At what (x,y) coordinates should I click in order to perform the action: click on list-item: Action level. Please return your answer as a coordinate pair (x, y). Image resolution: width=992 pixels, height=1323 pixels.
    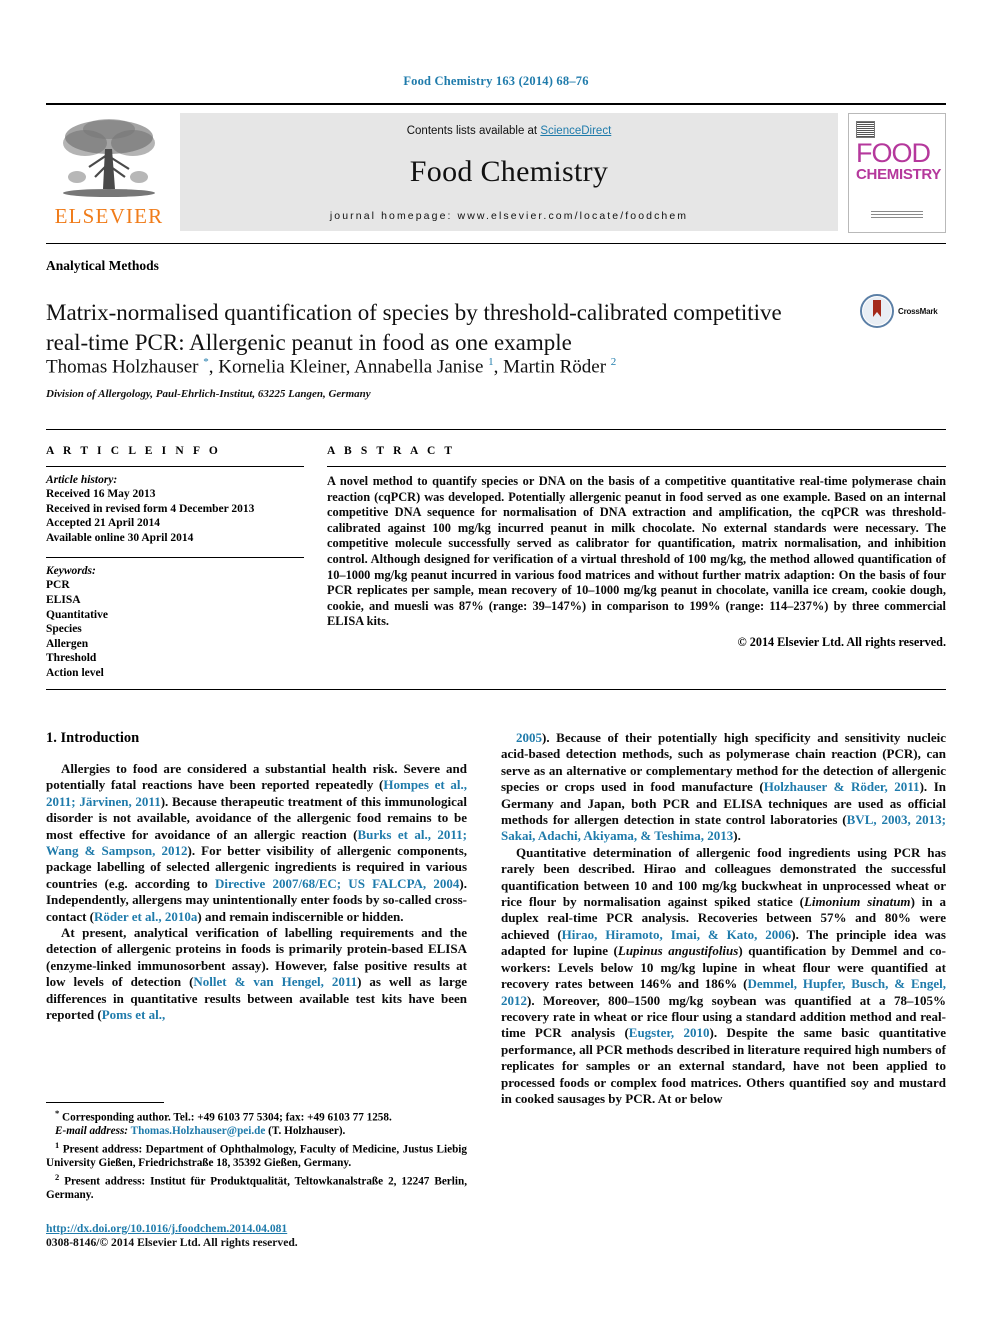
    Looking at the image, I should click on (75, 672).